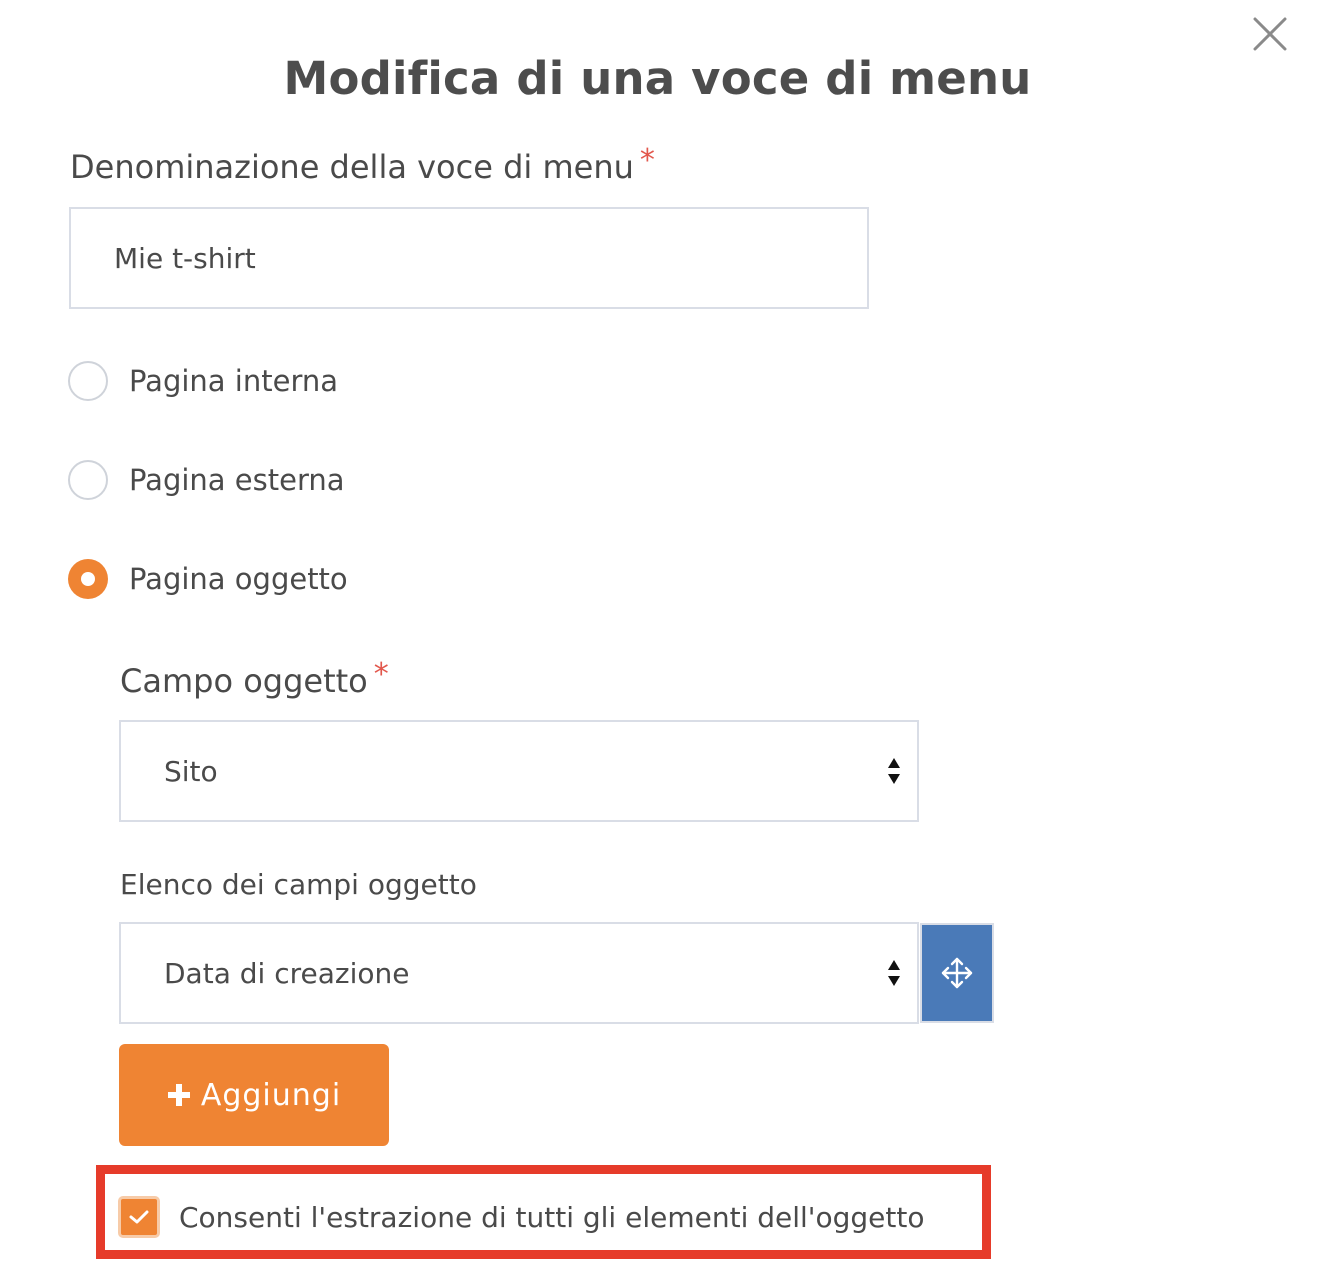  What do you see at coordinates (469, 258) in the screenshot?
I see `menu-item-name-input` at bounding box center [469, 258].